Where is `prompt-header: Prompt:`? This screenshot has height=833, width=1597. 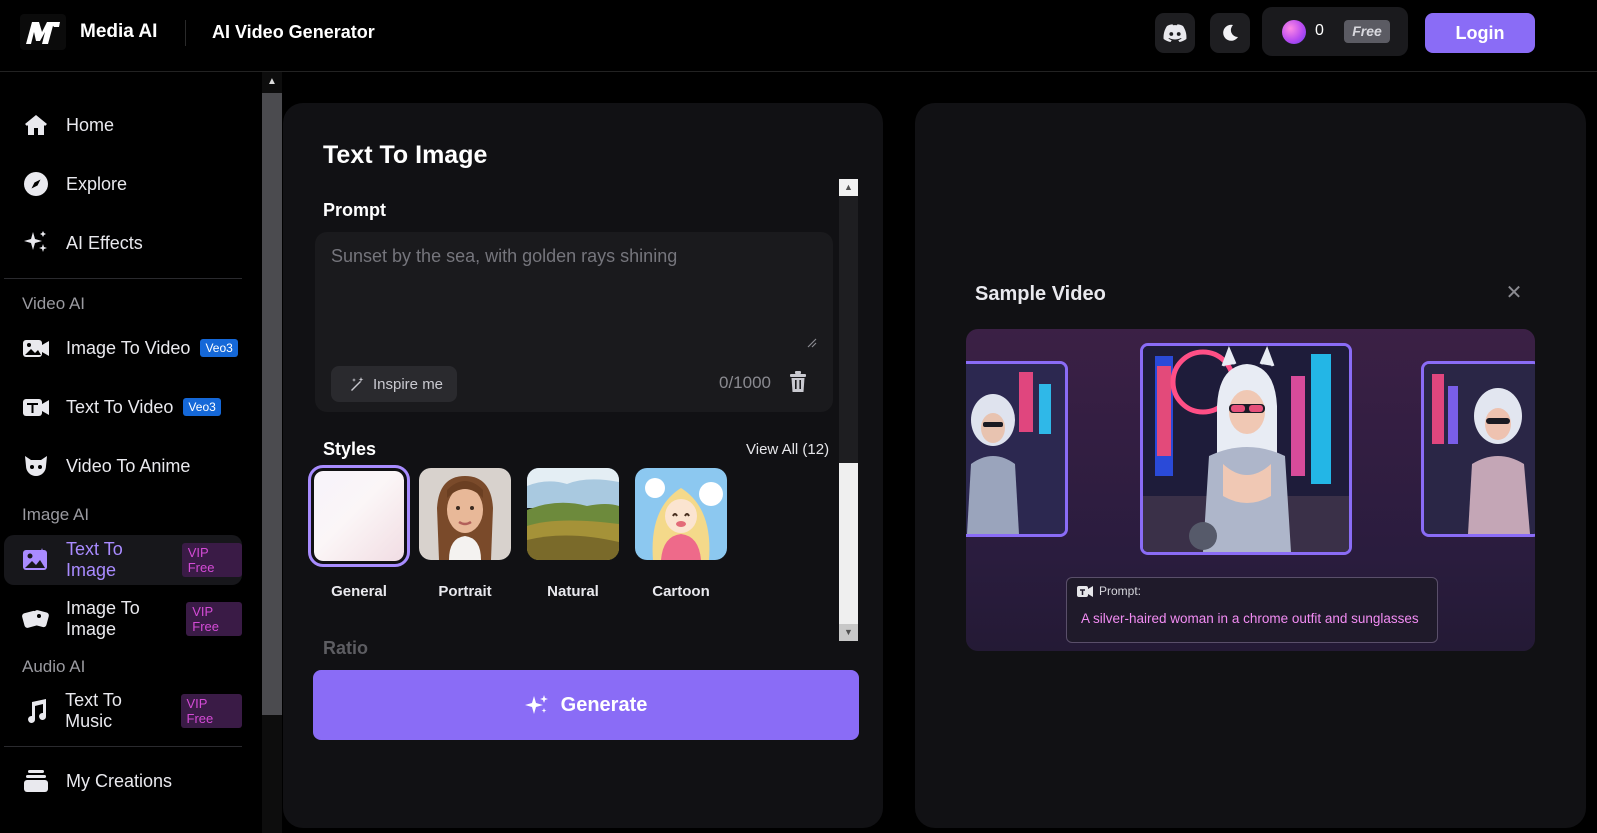 prompt-header: Prompt: is located at coordinates (1120, 591).